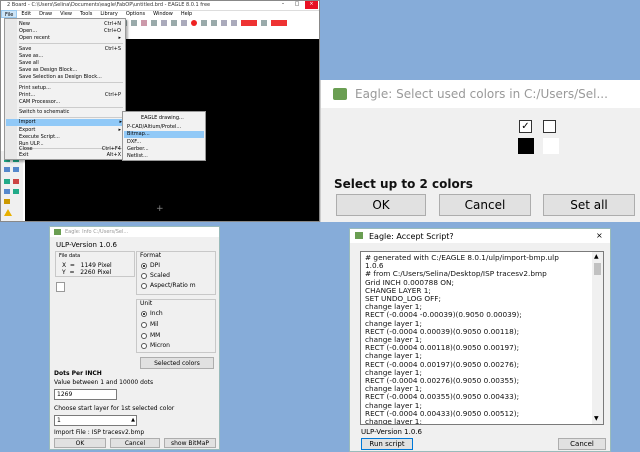 The width and height of the screenshot is (640, 452). Describe the element at coordinates (283, 5) in the screenshot. I see `window-minimize-icon: –` at that location.